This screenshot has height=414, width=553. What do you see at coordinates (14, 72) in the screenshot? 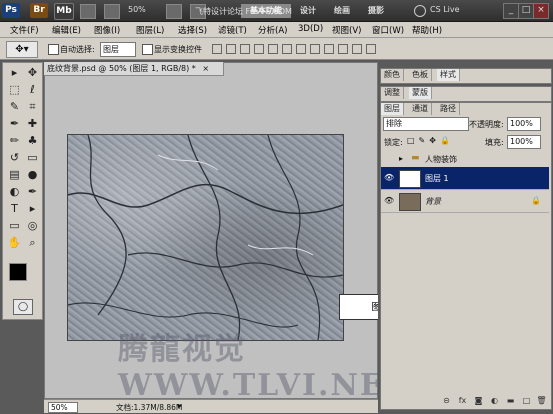
I see `move-tool-icon: ▸` at bounding box center [14, 72].